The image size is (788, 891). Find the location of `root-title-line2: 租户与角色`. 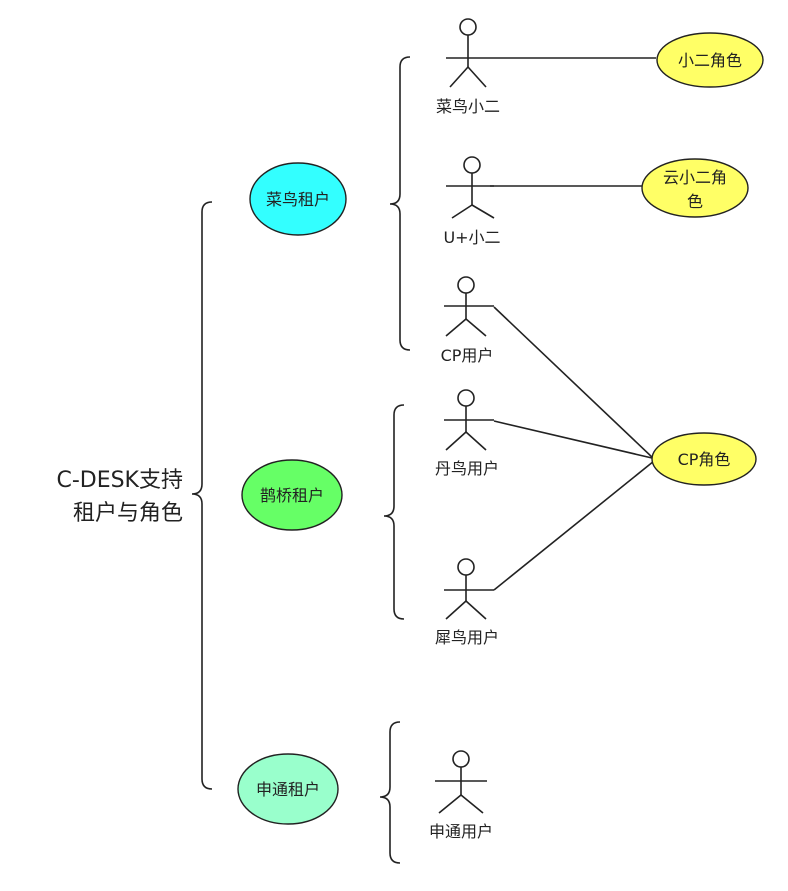

root-title-line2: 租户与角色 is located at coordinates (128, 513).